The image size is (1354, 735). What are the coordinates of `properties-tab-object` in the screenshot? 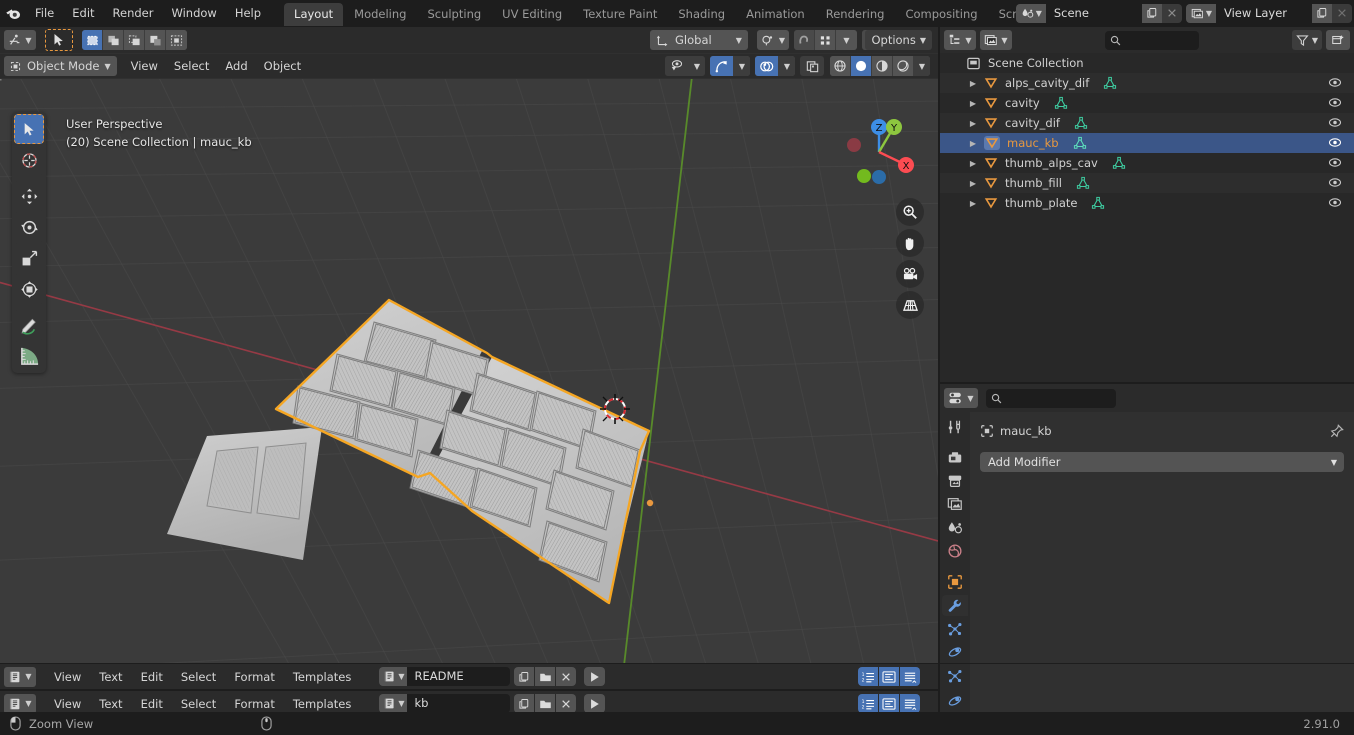 It's located at (955, 582).